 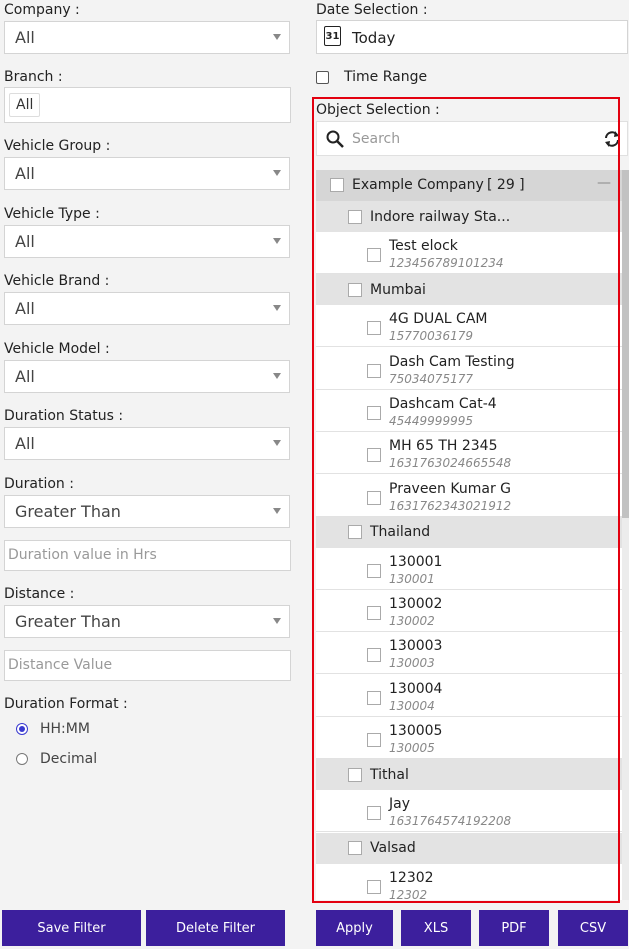 What do you see at coordinates (22, 729) in the screenshot?
I see `radio-selected-icon` at bounding box center [22, 729].